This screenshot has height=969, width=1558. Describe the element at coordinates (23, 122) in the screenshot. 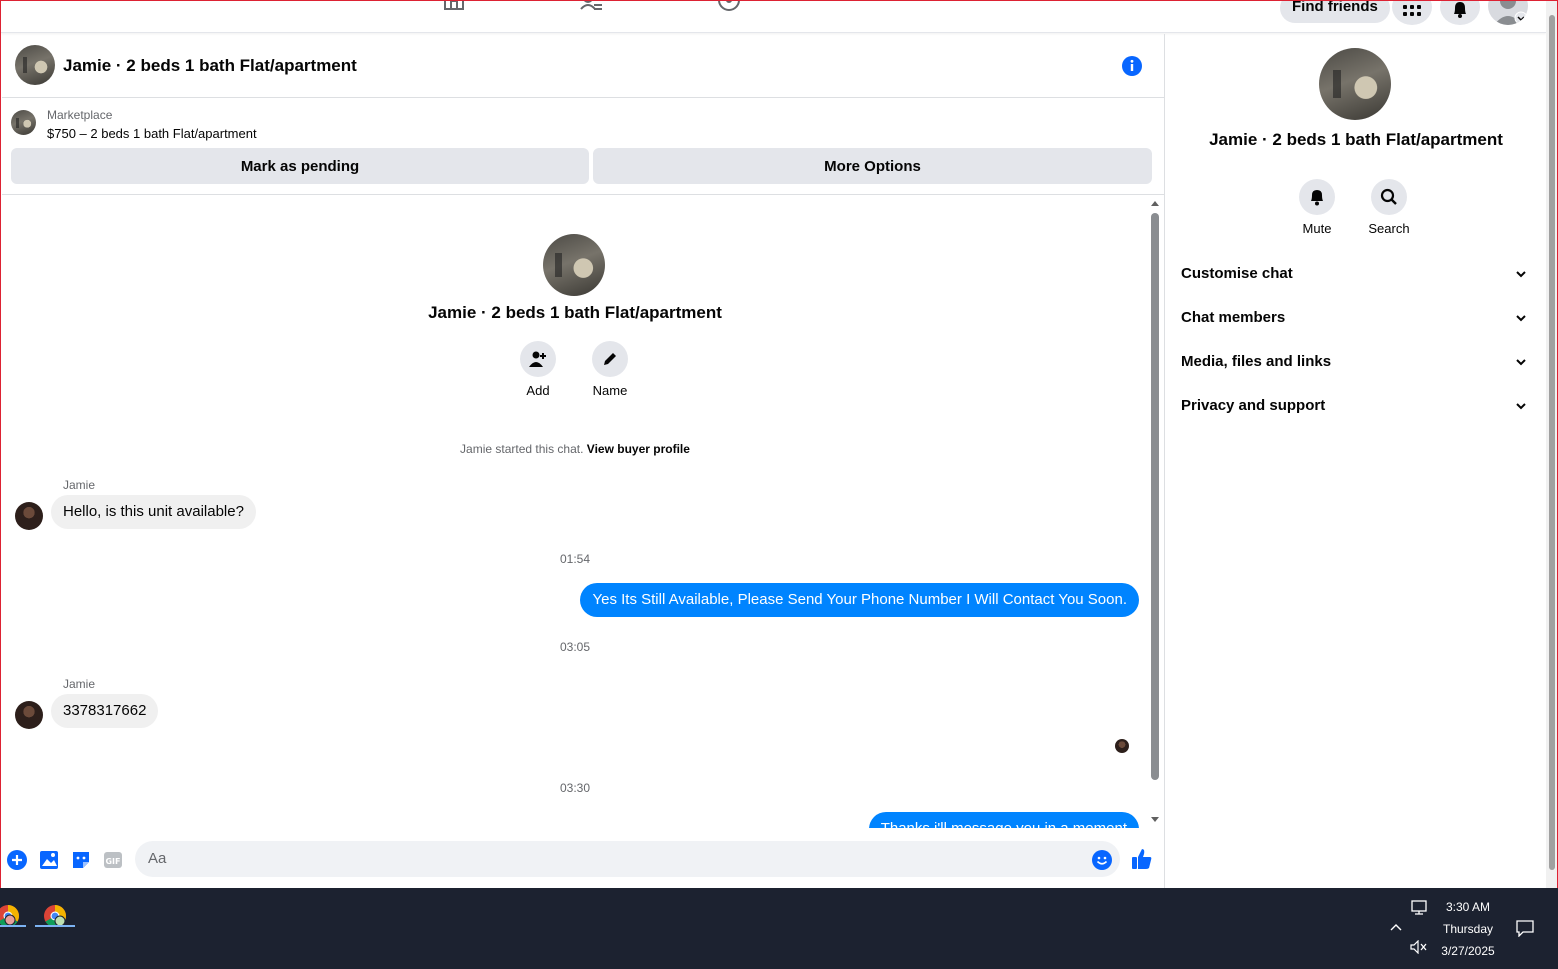

I see `listing-thumbnail-small` at that location.